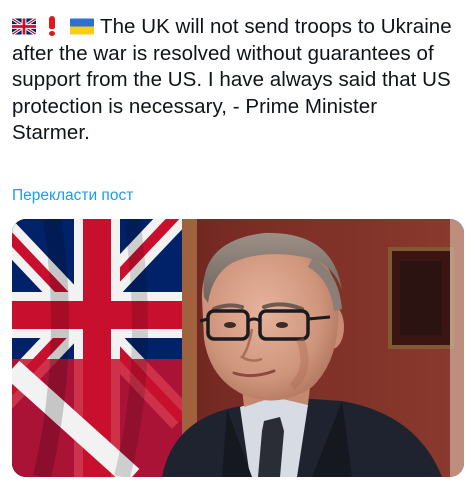  What do you see at coordinates (72, 196) in the screenshot?
I see `translate-post-link: Перекласти пост` at bounding box center [72, 196].